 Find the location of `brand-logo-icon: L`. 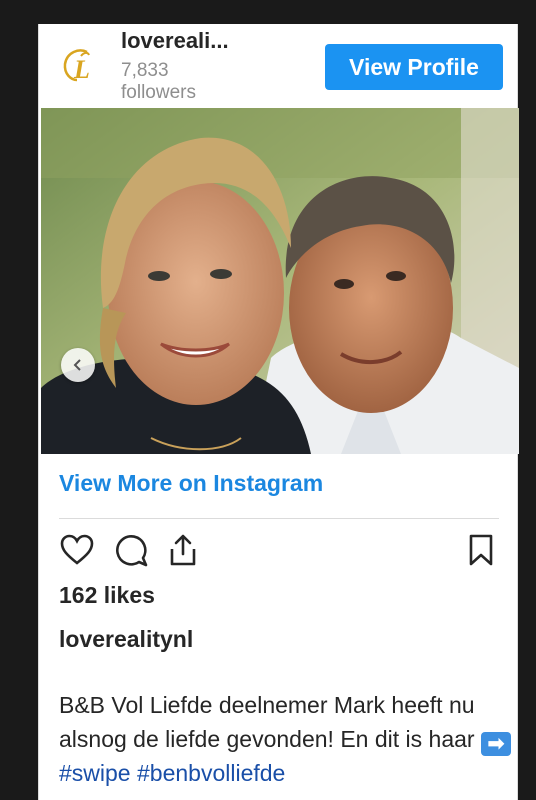

brand-logo-icon: L is located at coordinates (76, 66).